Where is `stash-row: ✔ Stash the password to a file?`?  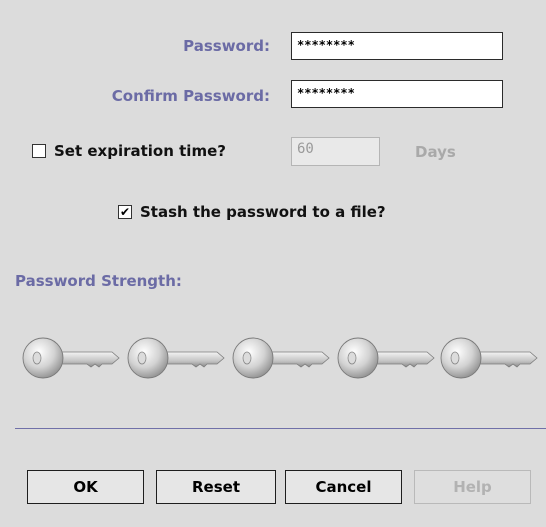
stash-row: ✔ Stash the password to a file? is located at coordinates (252, 212).